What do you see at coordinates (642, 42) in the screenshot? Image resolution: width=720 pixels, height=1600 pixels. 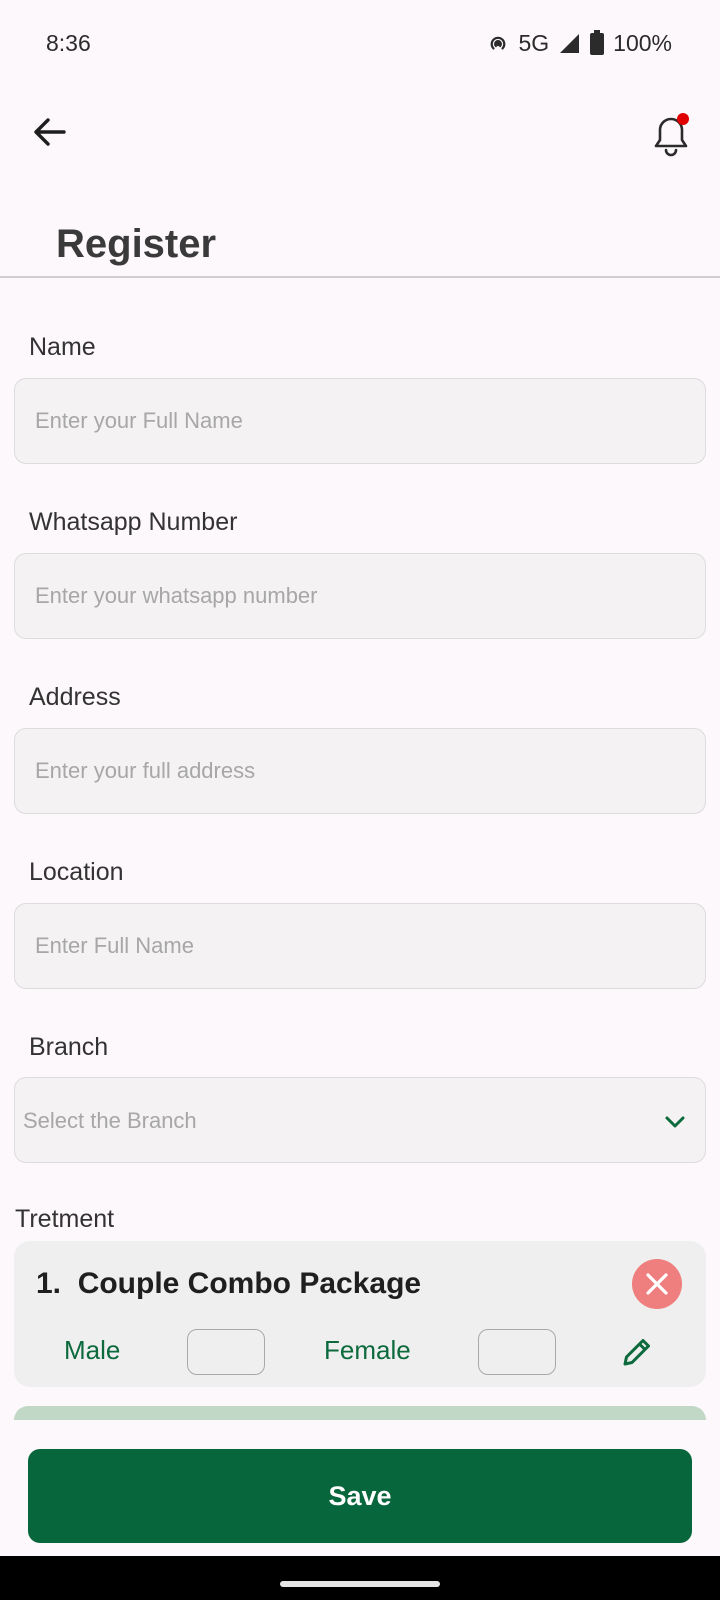 I see `battery-level: 100%` at bounding box center [642, 42].